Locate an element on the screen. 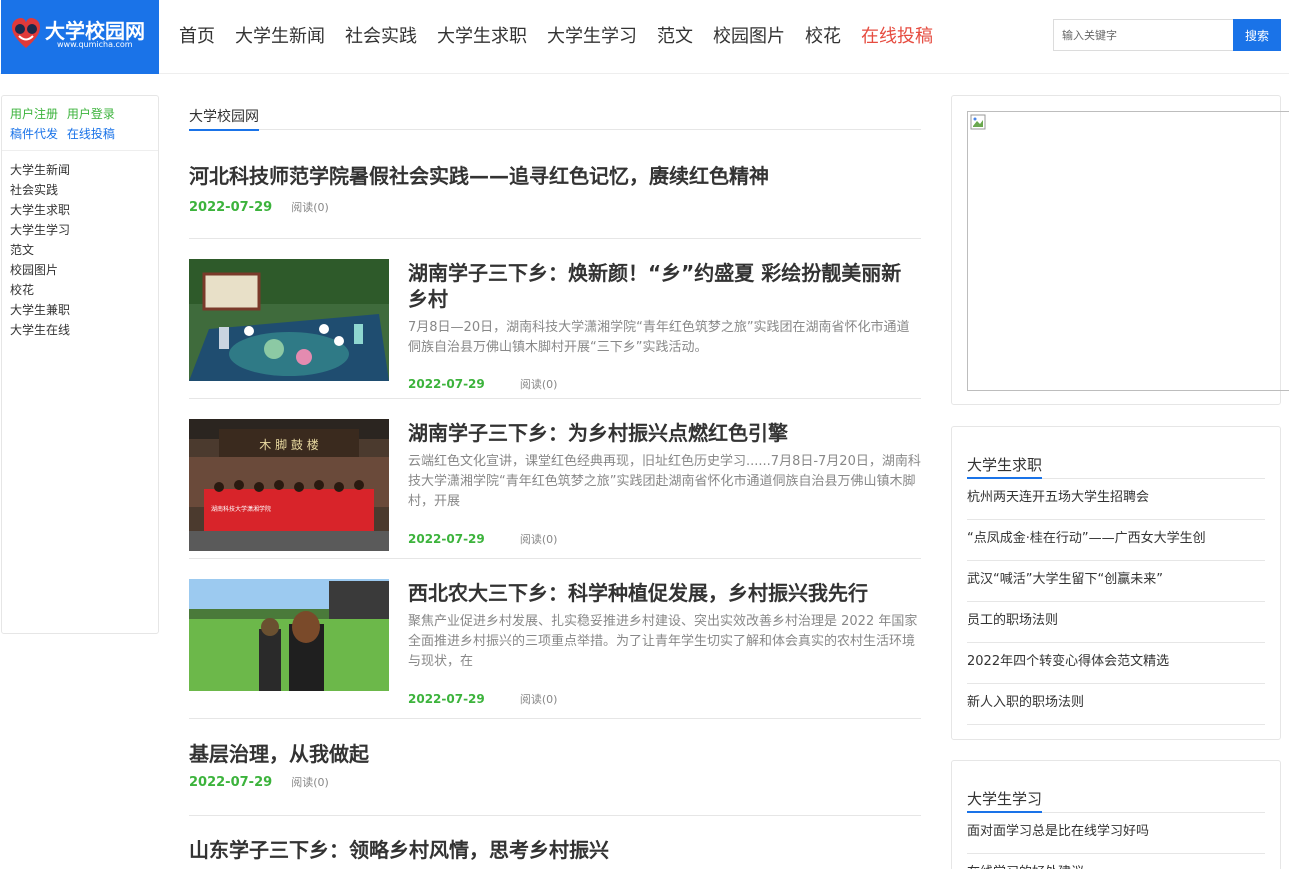 This screenshot has height=869, width=1289. nav-item-news: 大学生新闻 is located at coordinates (280, 37).